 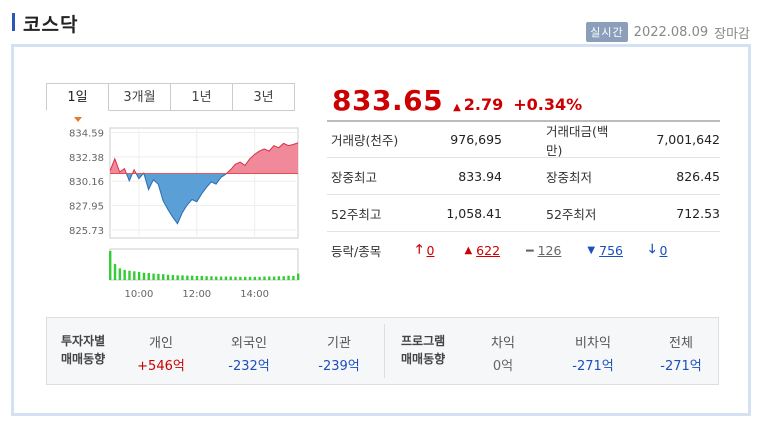 I want to click on program-value: -271억, so click(x=681, y=366).